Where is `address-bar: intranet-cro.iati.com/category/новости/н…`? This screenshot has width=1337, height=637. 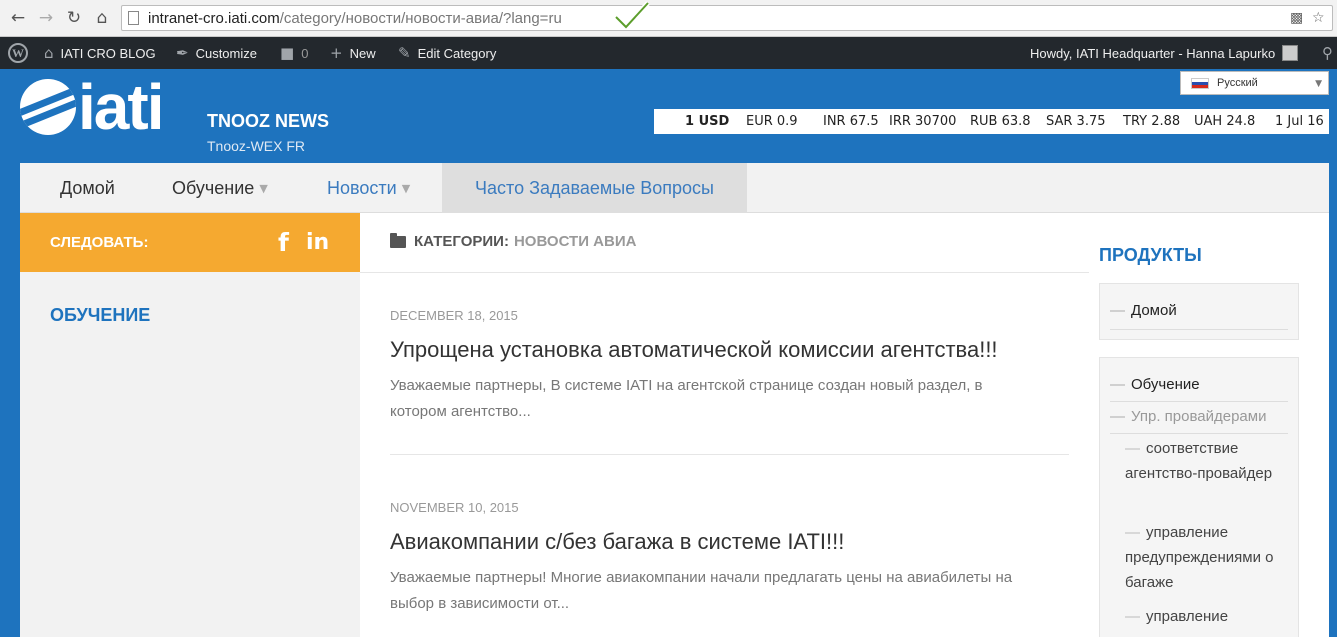
address-bar: intranet-cro.iati.com/category/новости/н… is located at coordinates (727, 16).